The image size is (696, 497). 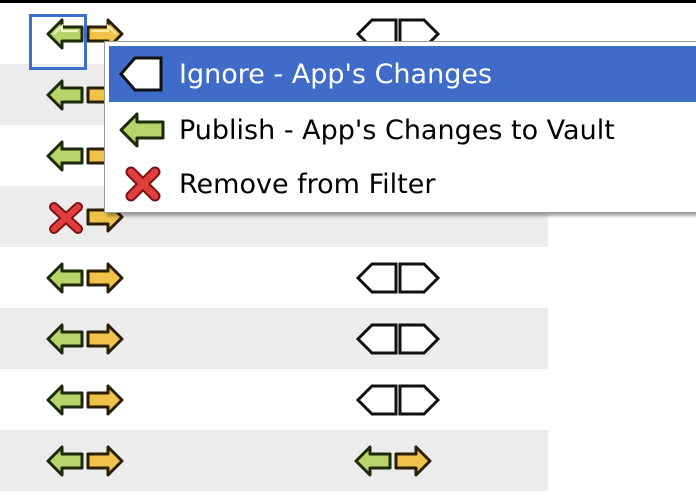 I want to click on menu-item-publish: Publish - App's Changes to Vault, so click(x=402, y=130).